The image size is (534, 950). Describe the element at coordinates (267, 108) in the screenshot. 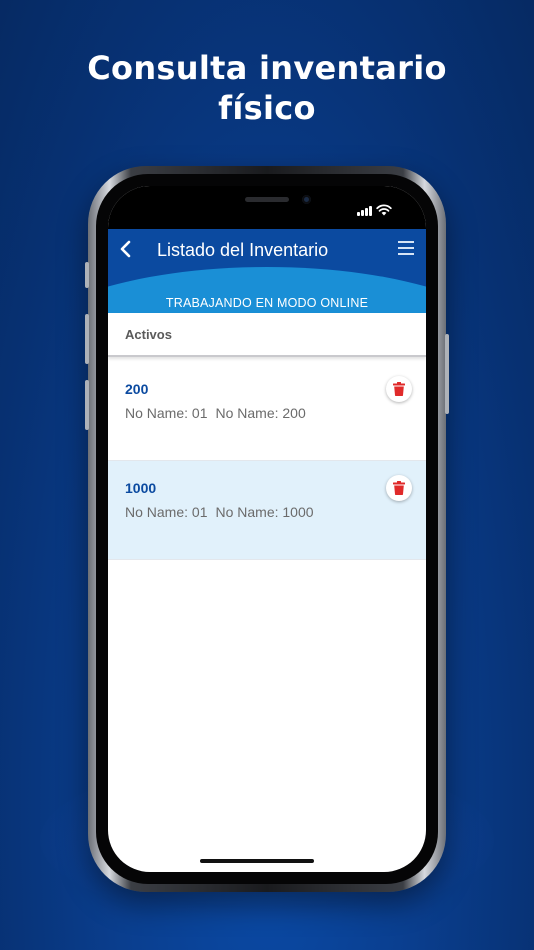

I see `headline-line-2: físico` at that location.